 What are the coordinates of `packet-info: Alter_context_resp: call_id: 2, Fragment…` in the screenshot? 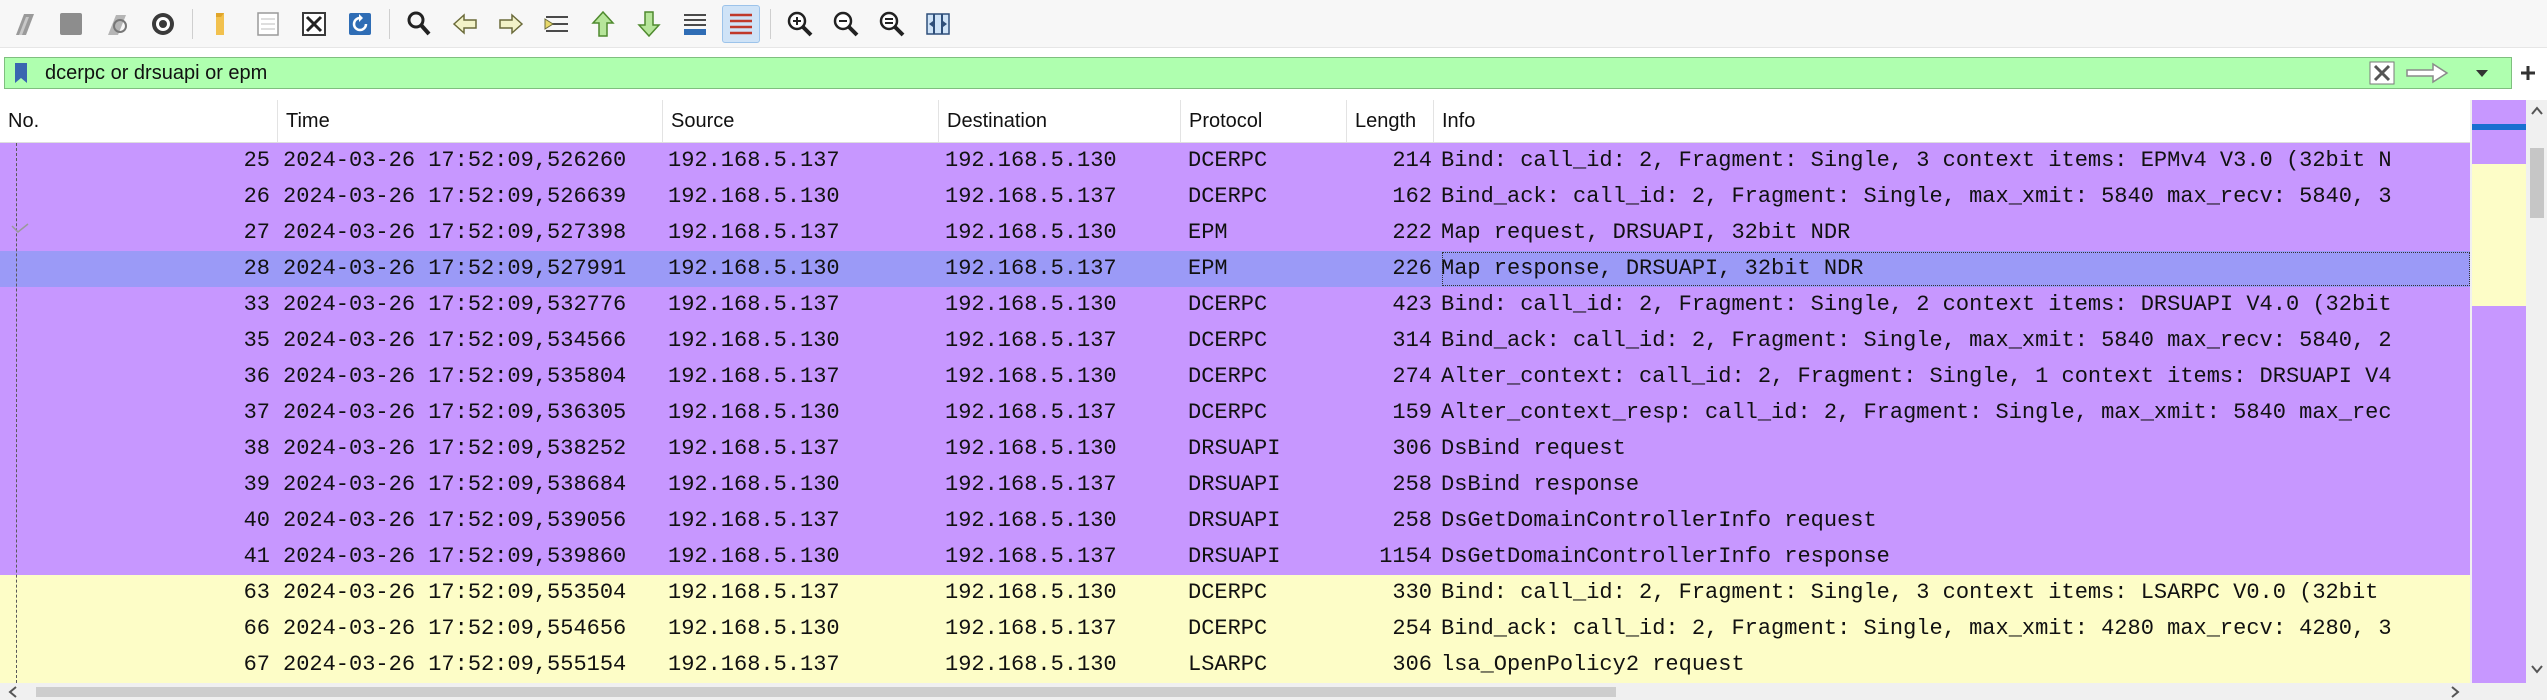 It's located at (1916, 412).